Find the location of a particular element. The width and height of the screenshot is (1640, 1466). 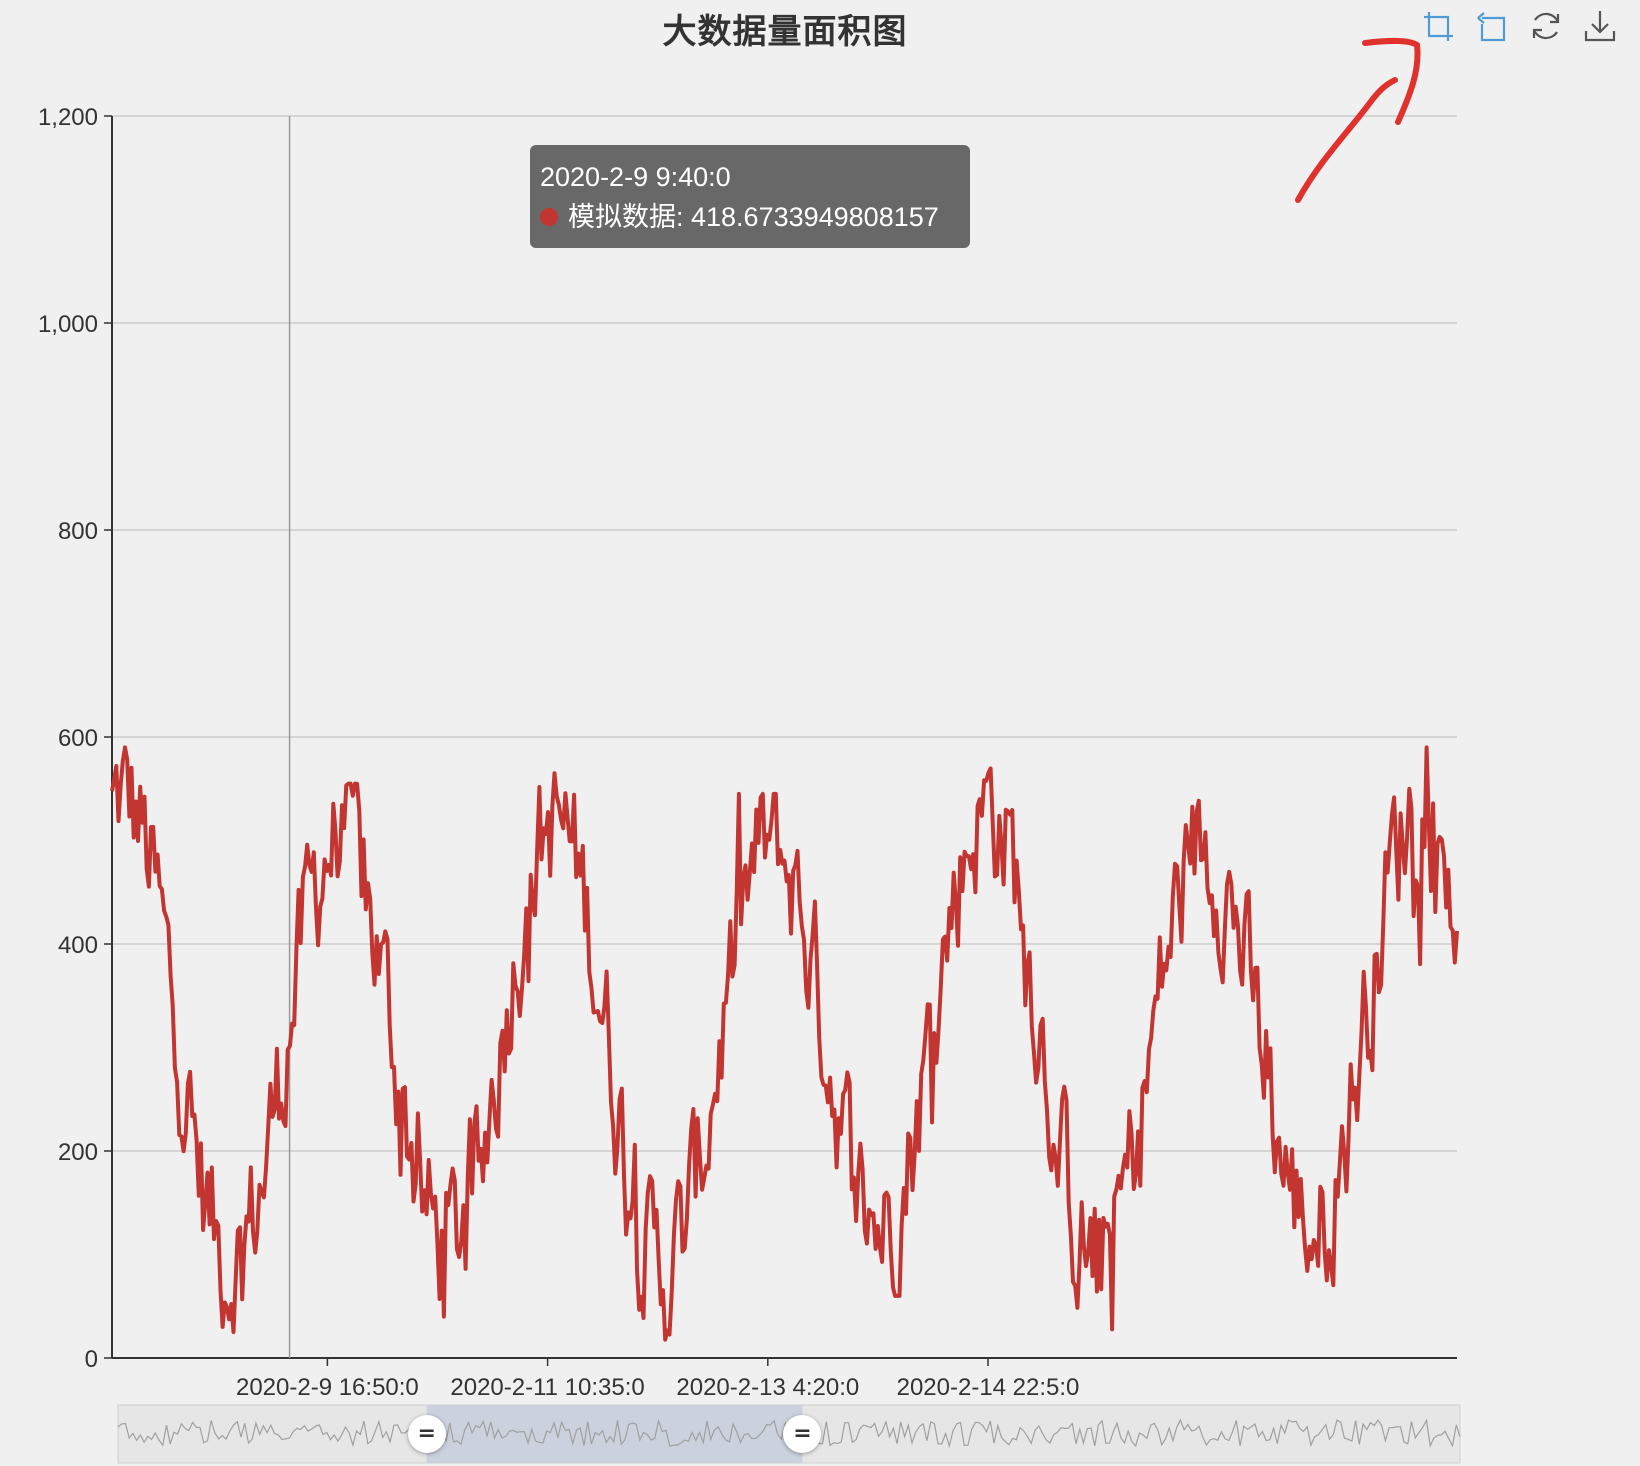

y-tick-label: 800 is located at coordinates (78, 531).